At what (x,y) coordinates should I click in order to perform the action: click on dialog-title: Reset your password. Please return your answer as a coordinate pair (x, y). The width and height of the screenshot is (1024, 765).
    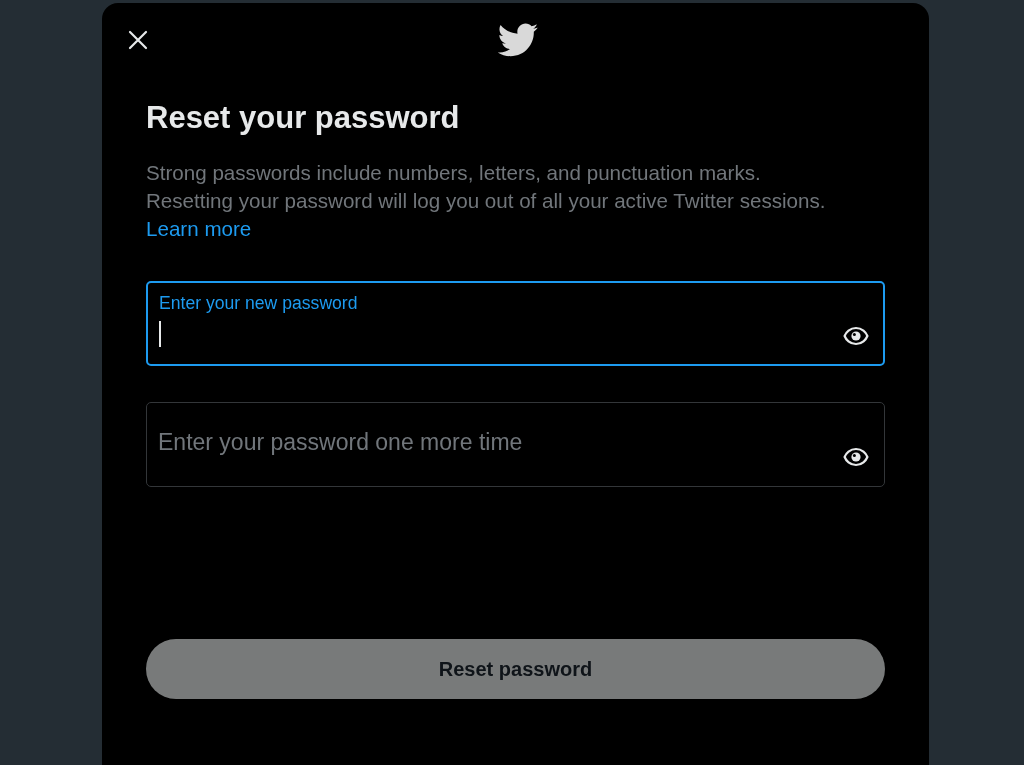
    Looking at the image, I should click on (303, 118).